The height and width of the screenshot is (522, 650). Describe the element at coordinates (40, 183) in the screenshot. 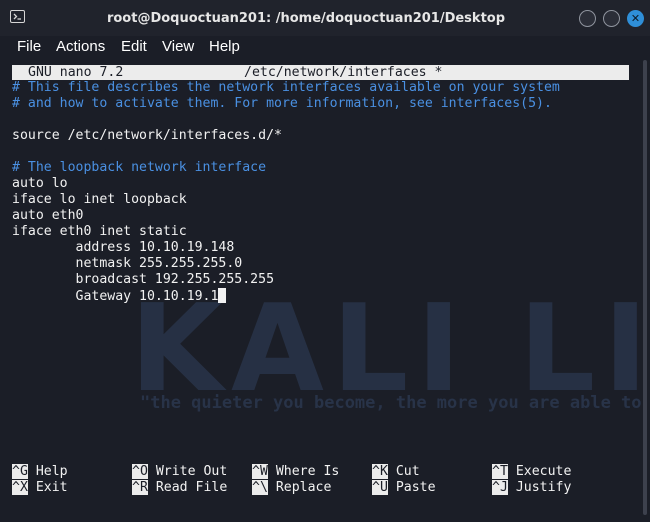

I see `code-line: auto lo` at that location.